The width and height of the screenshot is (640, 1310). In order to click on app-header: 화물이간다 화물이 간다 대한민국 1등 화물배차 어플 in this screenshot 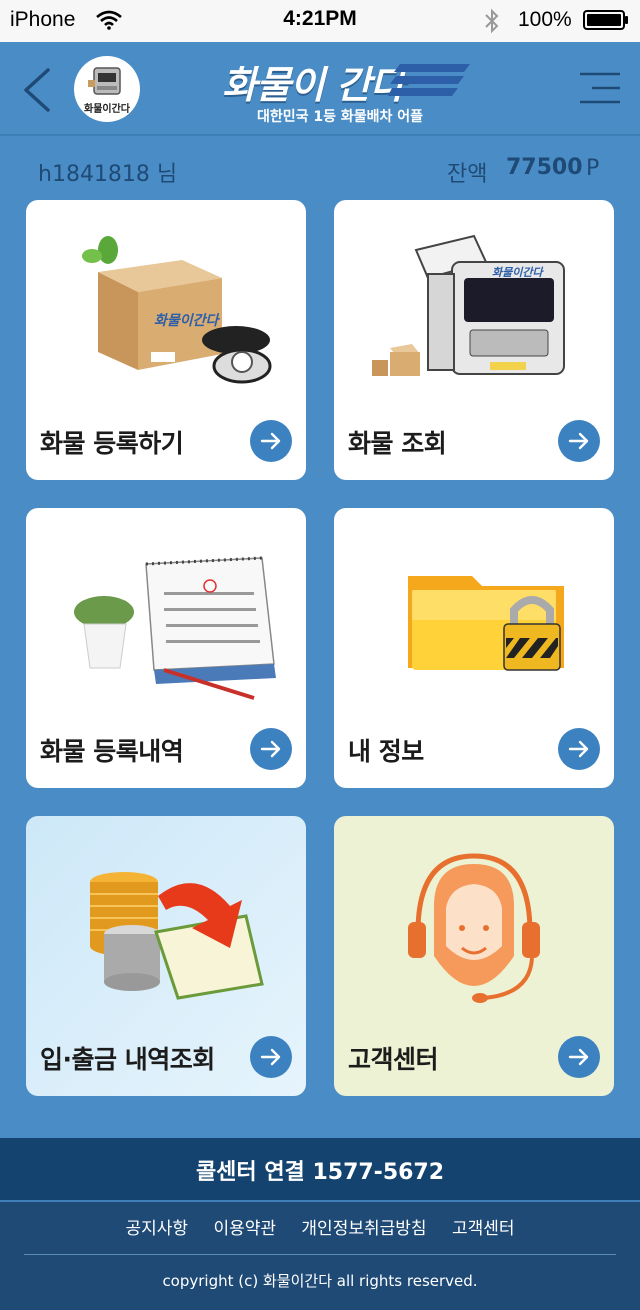, I will do `click(320, 89)`.